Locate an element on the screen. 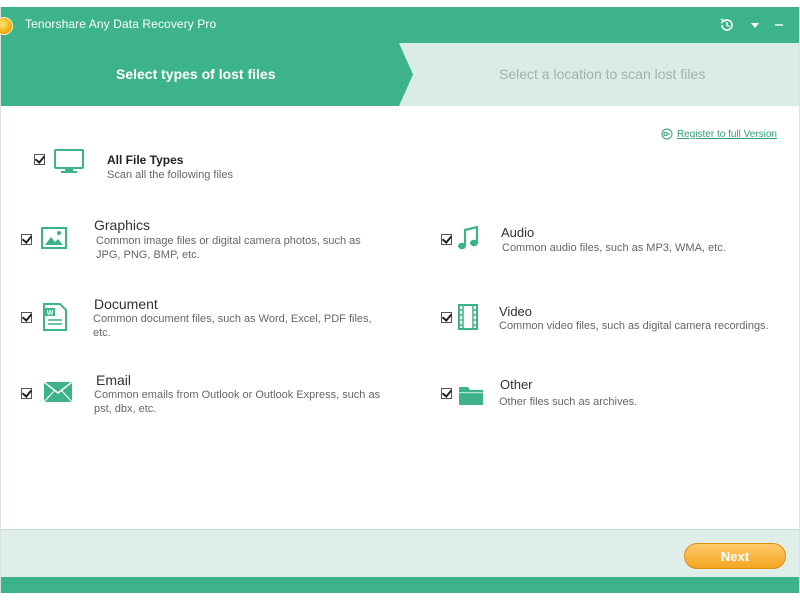 Image resolution: width=800 pixels, height=600 pixels. all-file-types-title: All File Types is located at coordinates (145, 160).